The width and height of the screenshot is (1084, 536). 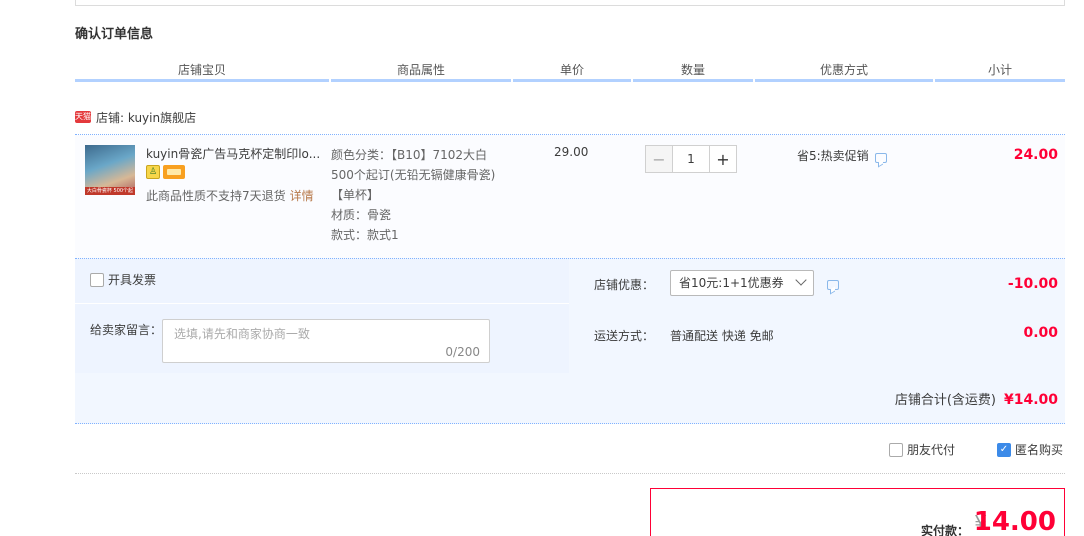 What do you see at coordinates (361, 215) in the screenshot?
I see `attr-material: 材质：骨瓷` at bounding box center [361, 215].